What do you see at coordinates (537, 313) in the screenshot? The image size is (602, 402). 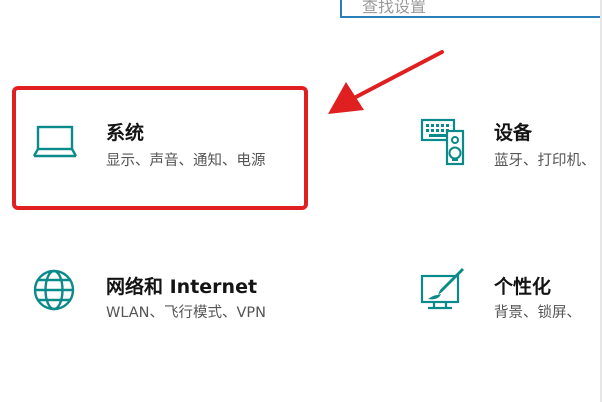 I see `tile-subtitle: 背景、锁屏、` at bounding box center [537, 313].